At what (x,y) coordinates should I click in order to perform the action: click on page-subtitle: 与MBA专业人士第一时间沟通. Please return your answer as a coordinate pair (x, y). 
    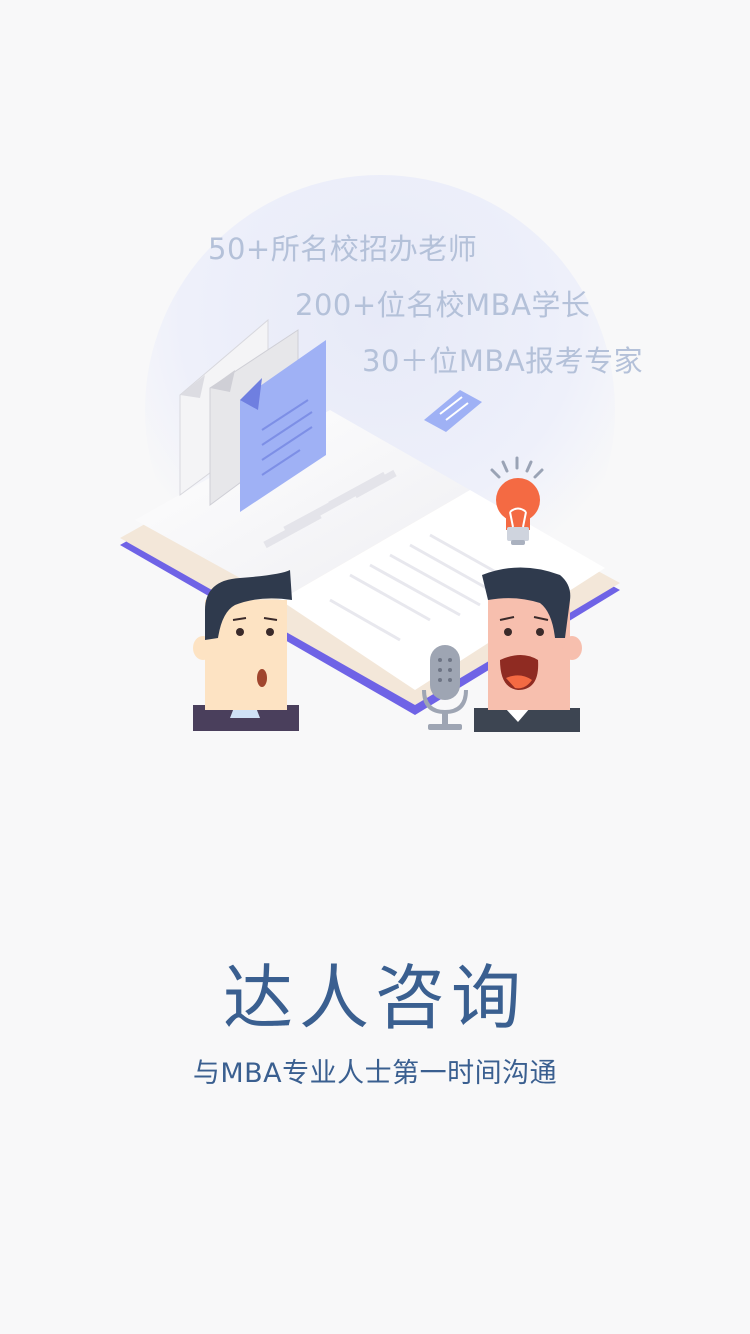
    Looking at the image, I should click on (375, 1073).